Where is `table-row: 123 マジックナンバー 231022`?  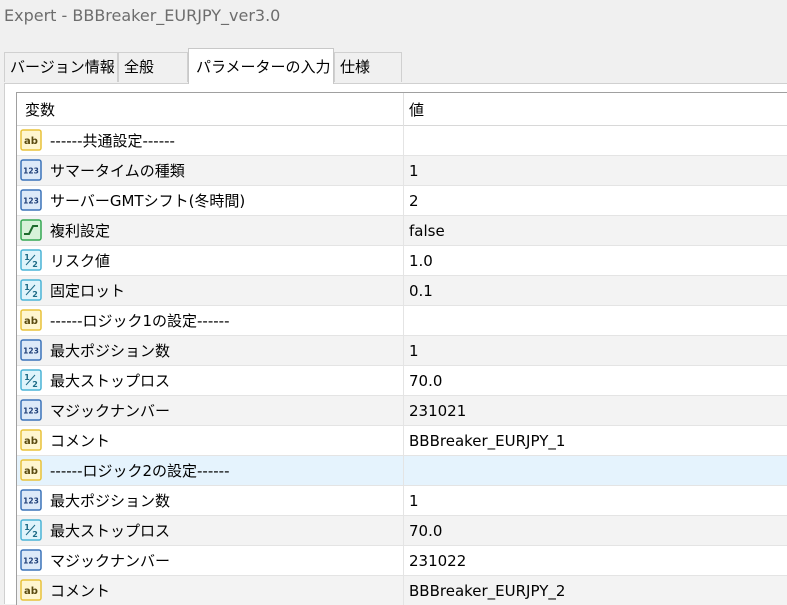
table-row: 123 マジックナンバー 231022 is located at coordinates (402, 561).